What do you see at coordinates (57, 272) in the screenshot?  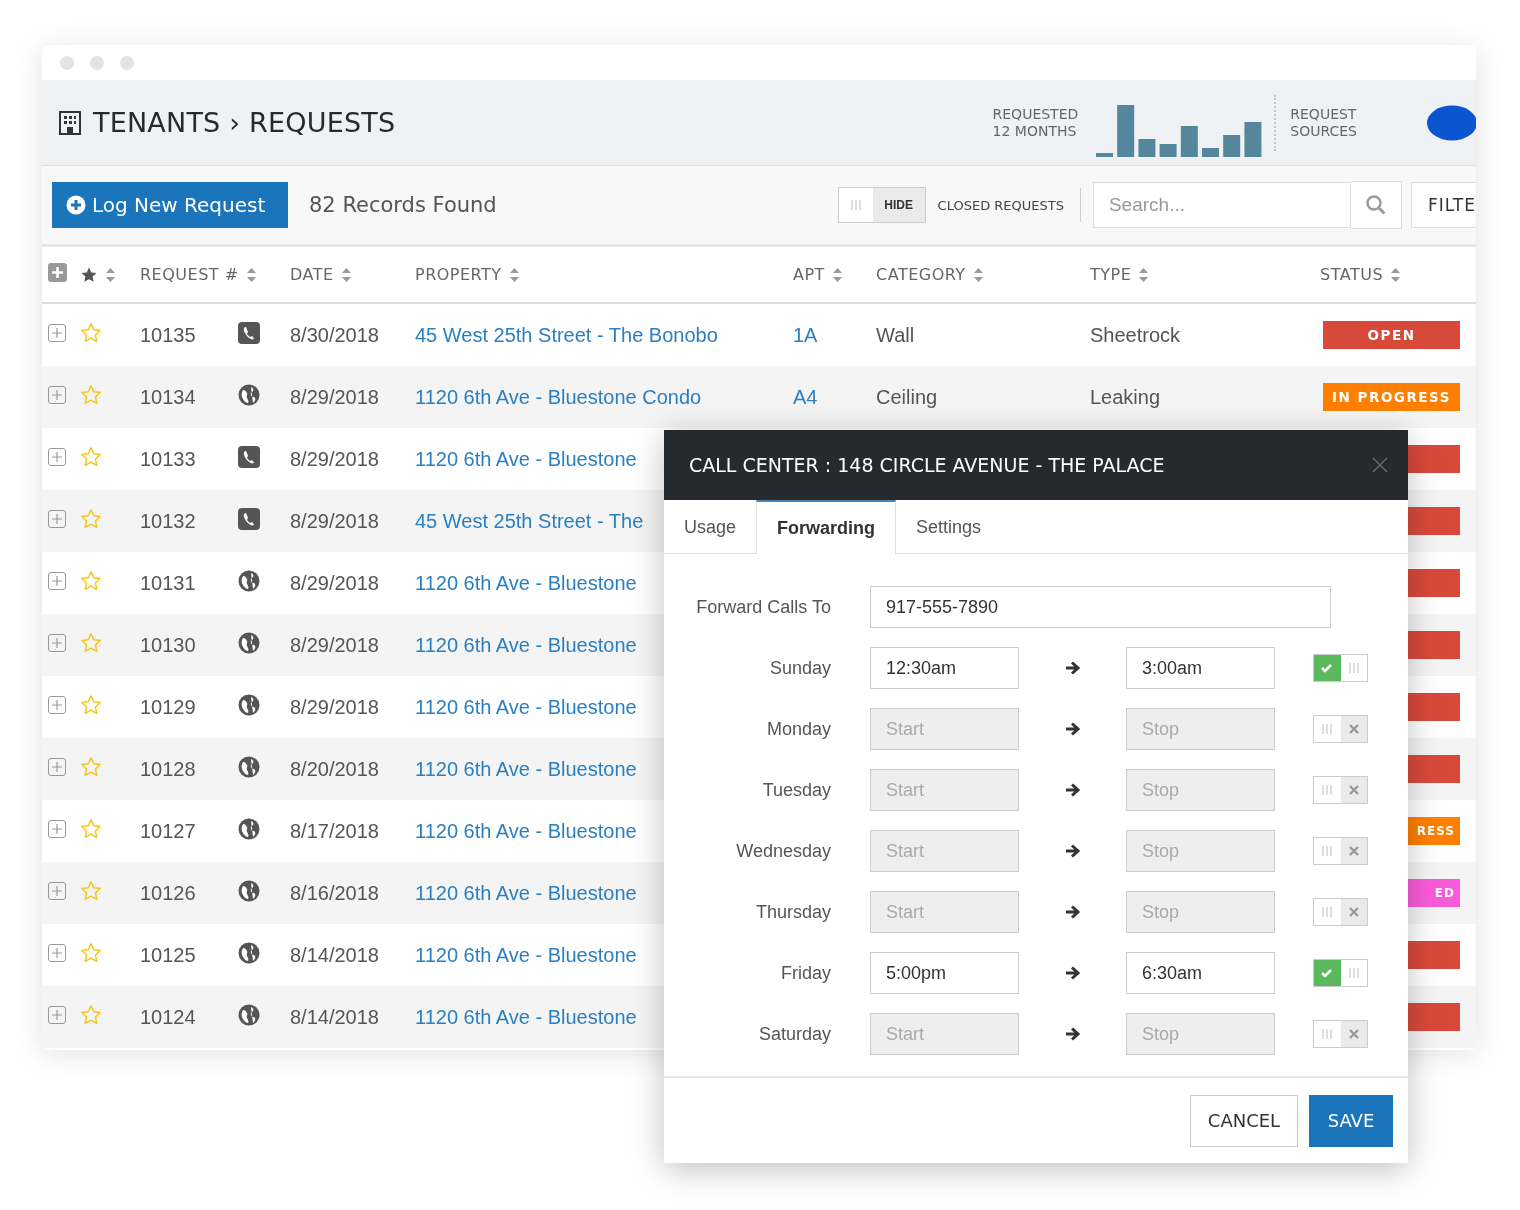 I see `expand-all-icon` at bounding box center [57, 272].